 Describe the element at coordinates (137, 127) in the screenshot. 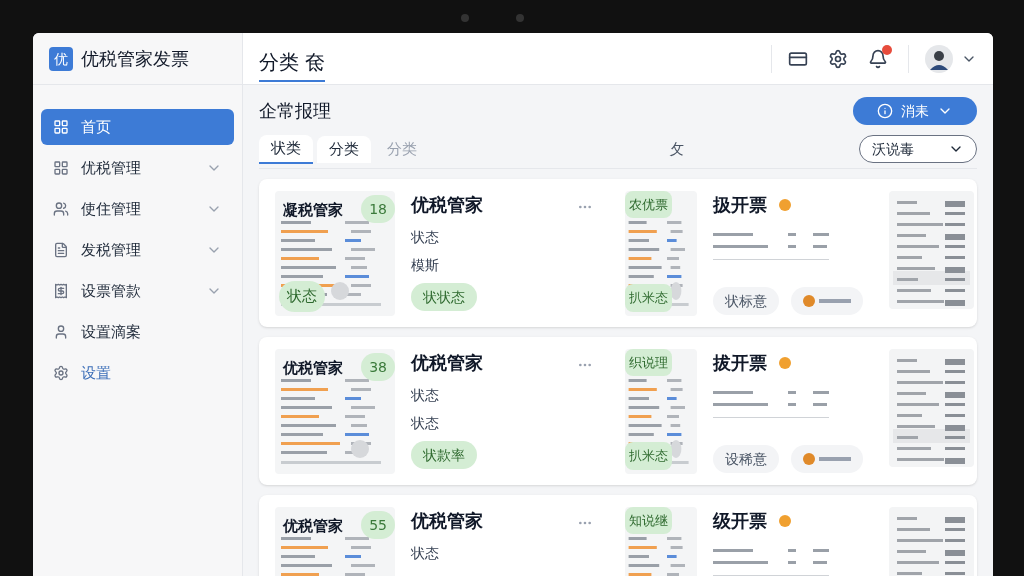

I see `sidebar-item: 首页` at that location.